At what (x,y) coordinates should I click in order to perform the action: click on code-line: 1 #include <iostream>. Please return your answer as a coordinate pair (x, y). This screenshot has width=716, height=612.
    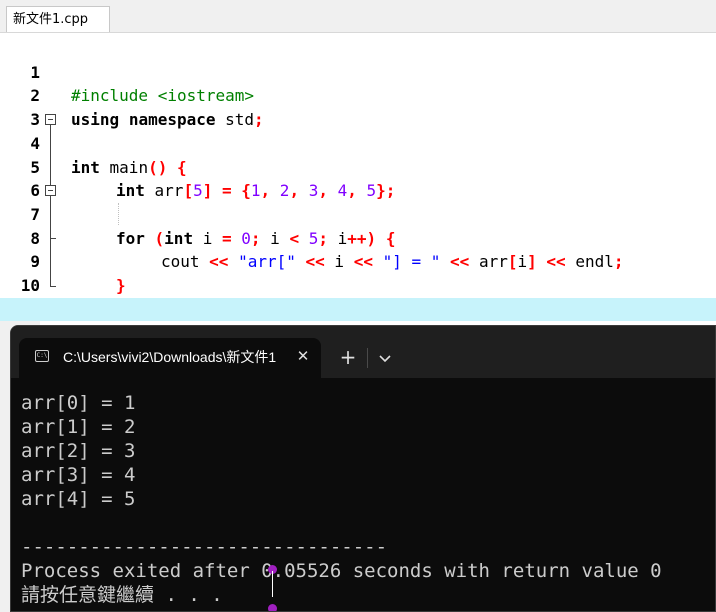
    Looking at the image, I should click on (358, 71).